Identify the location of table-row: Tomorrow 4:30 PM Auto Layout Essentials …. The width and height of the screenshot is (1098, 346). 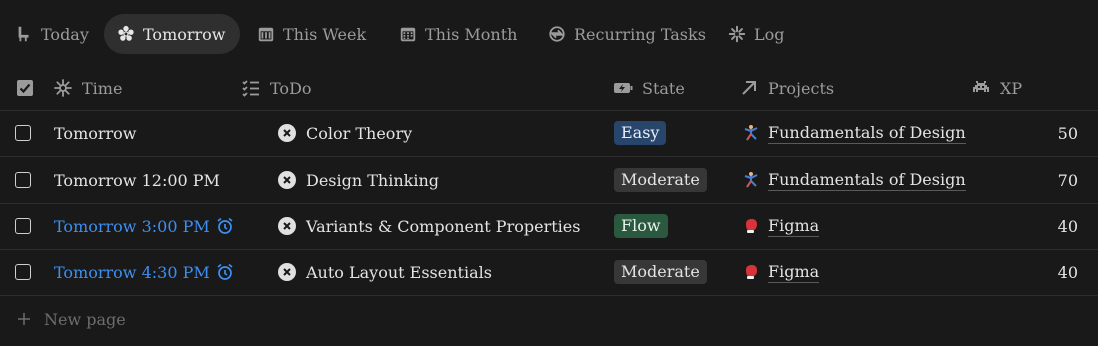
(549, 272).